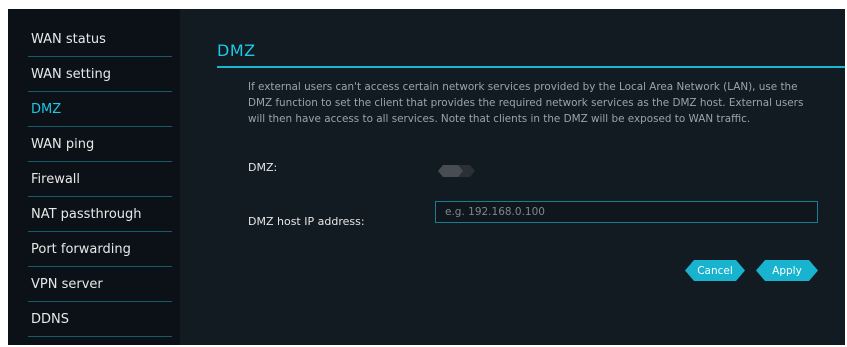  I want to click on cancel-button: Cancel, so click(715, 270).